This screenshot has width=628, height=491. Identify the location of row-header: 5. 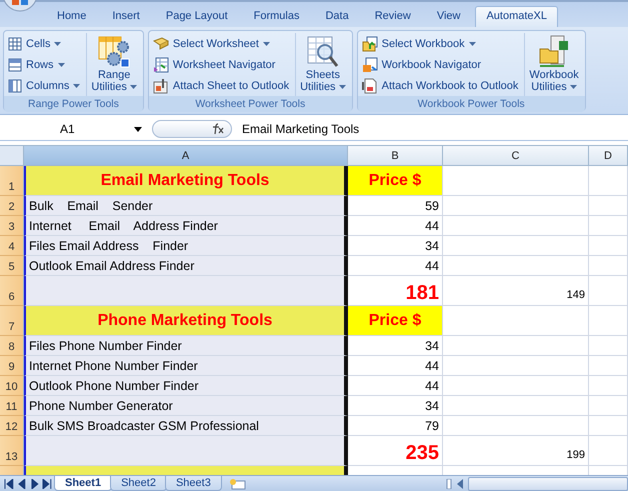
(12, 266).